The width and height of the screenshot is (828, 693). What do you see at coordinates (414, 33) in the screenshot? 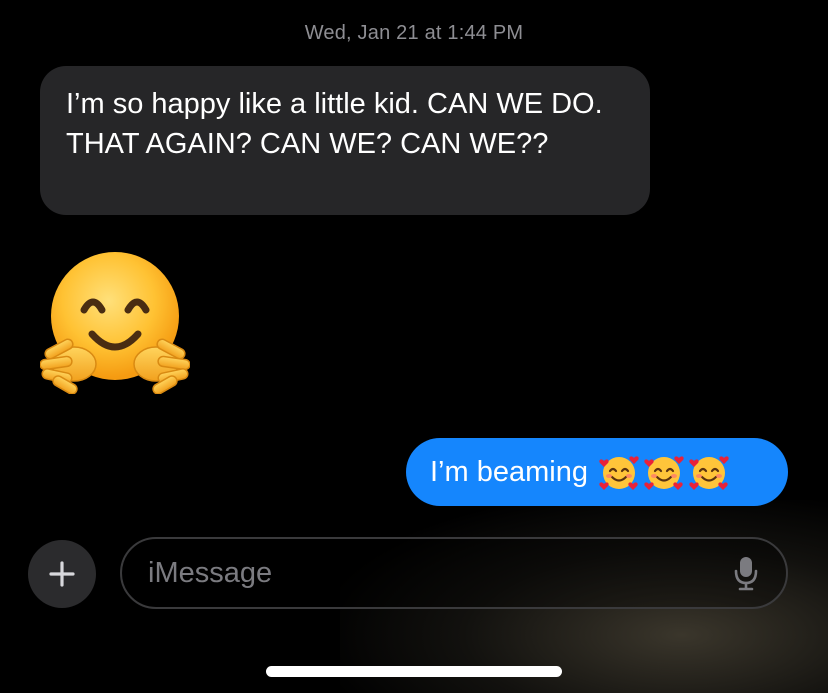
I see `message-timestamp: Wed, Jan 21 at 1:44 PM` at bounding box center [414, 33].